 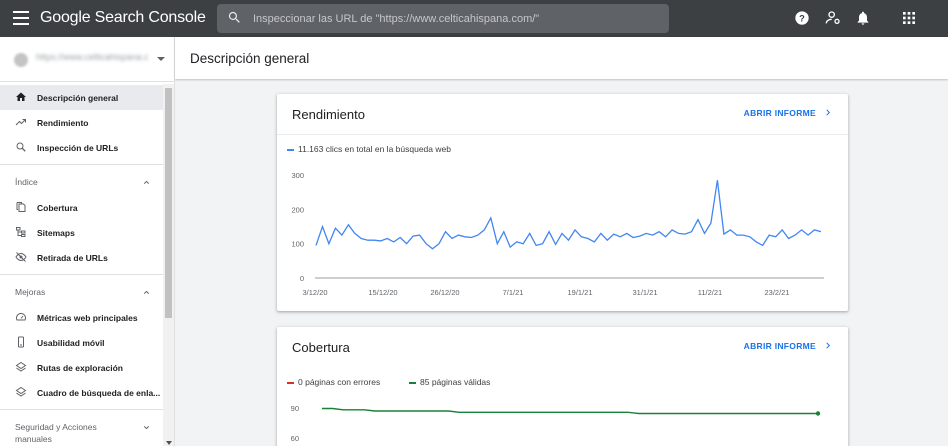 What do you see at coordinates (30, 292) in the screenshot?
I see `section-title: Mejoras` at bounding box center [30, 292].